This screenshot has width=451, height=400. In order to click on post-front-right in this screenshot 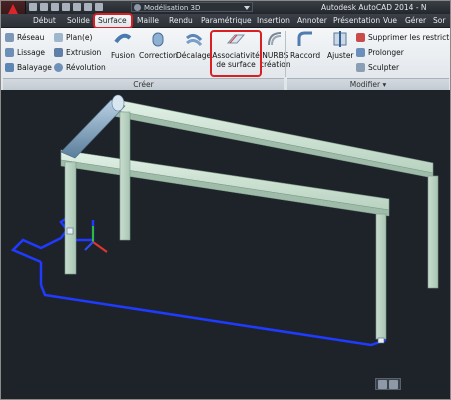, I will do `click(381, 276)`.